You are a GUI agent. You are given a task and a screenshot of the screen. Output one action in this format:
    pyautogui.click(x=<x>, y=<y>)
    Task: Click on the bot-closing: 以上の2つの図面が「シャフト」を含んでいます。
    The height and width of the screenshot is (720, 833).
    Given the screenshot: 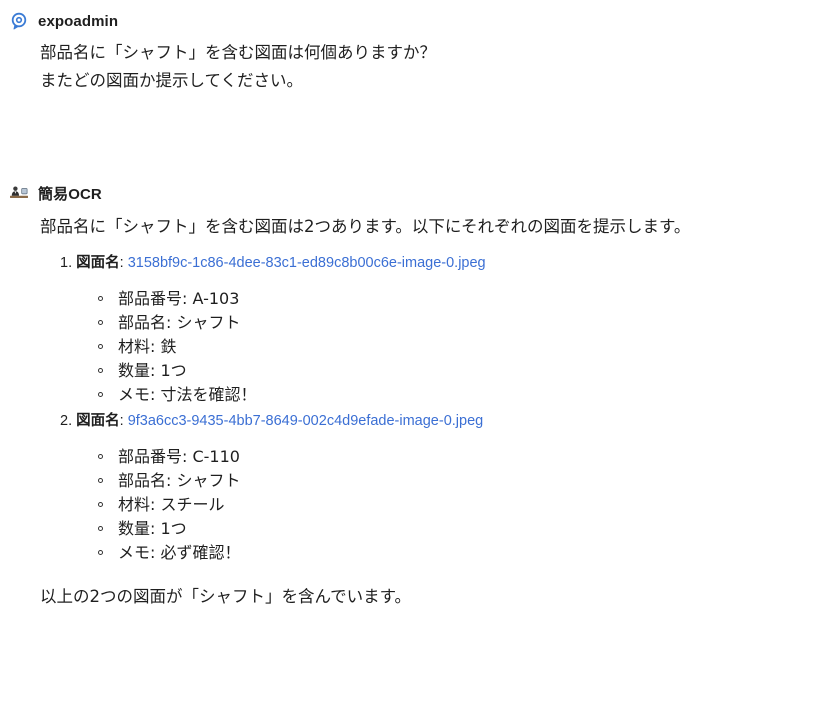 What is the action you would take?
    pyautogui.click(x=226, y=596)
    